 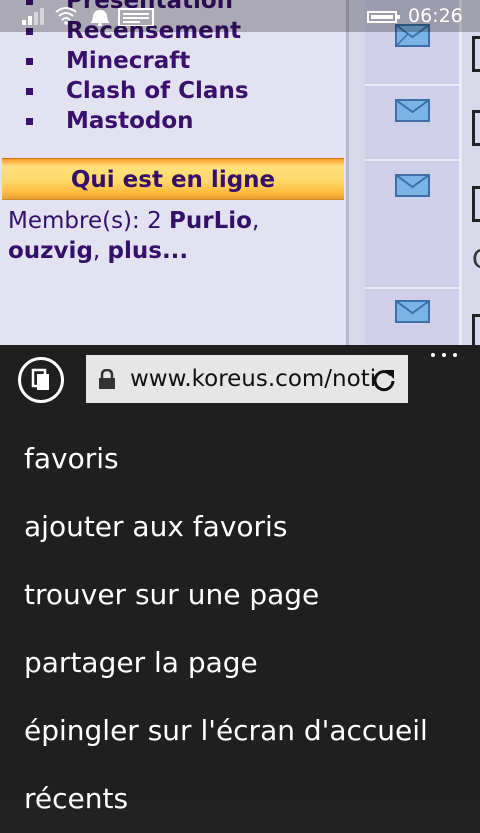 I want to click on tabs-button, so click(x=41, y=380).